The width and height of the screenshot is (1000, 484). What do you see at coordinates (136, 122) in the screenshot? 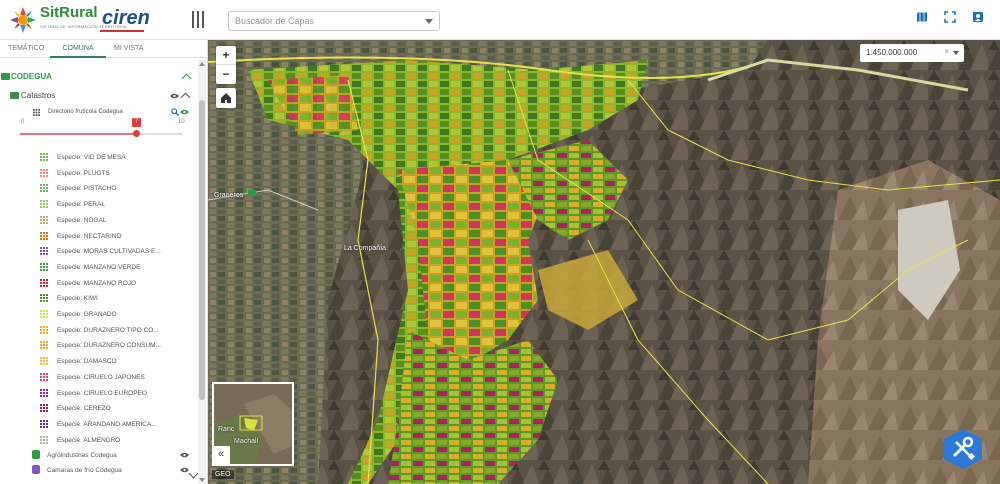
I see `slider-value-badge: 7` at bounding box center [136, 122].